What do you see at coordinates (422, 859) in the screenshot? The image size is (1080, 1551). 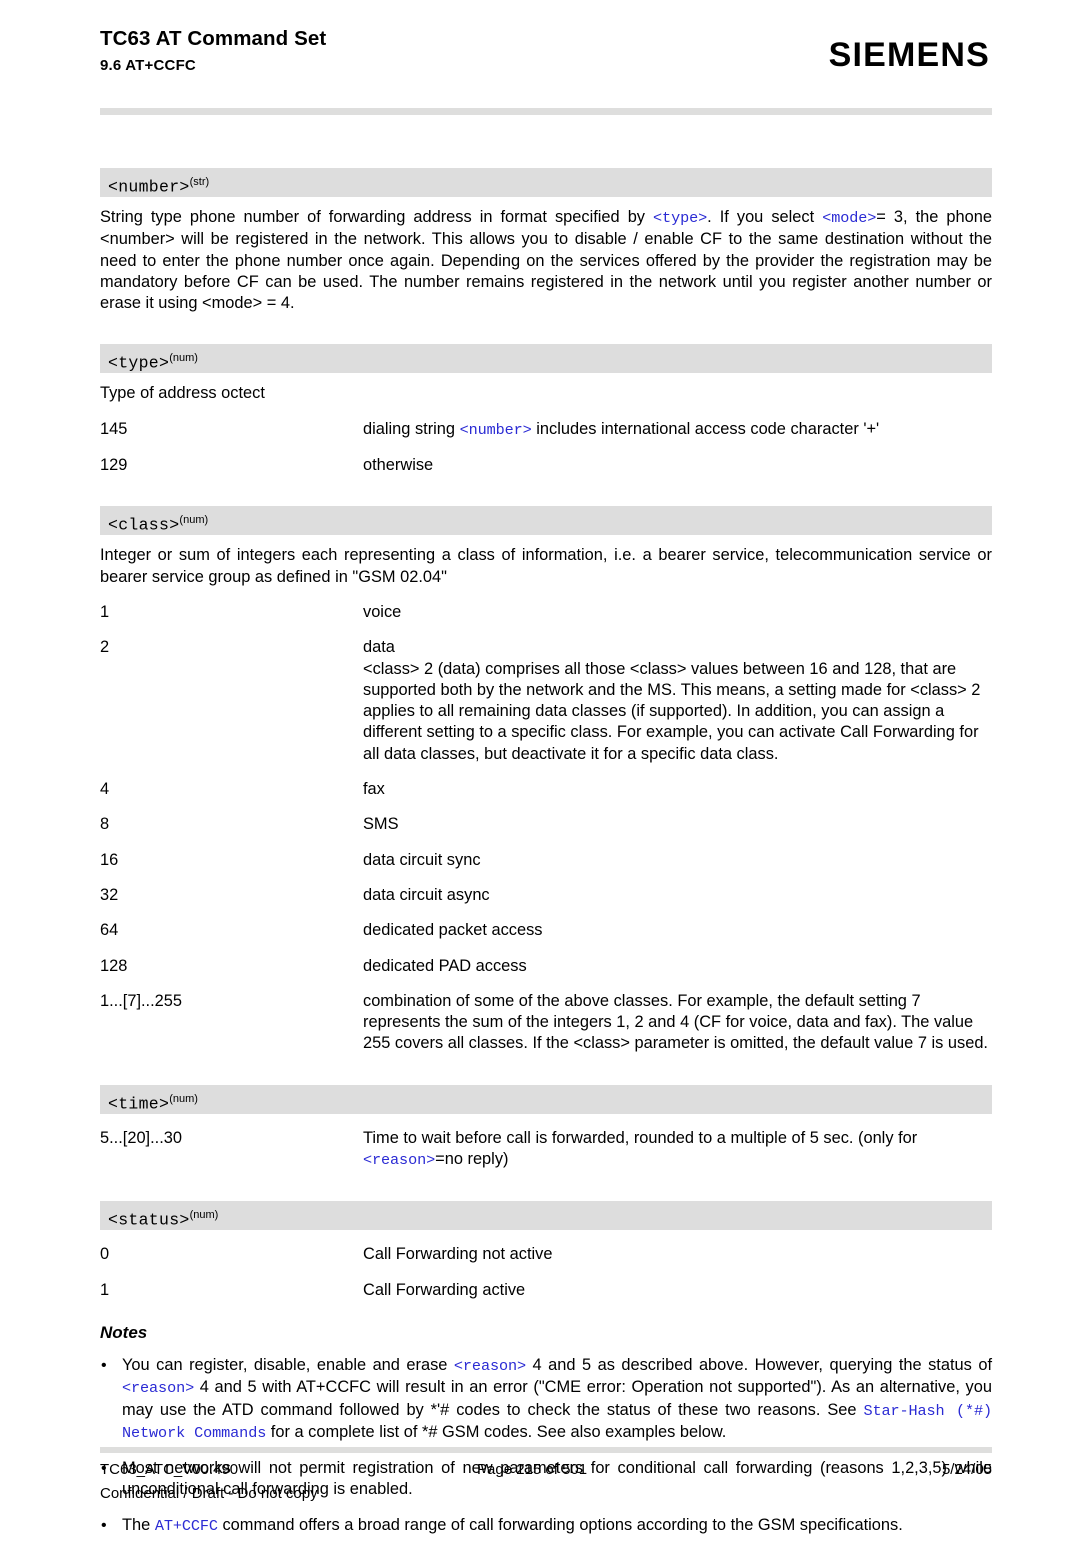 I see `text-run: data circuit sync` at bounding box center [422, 859].